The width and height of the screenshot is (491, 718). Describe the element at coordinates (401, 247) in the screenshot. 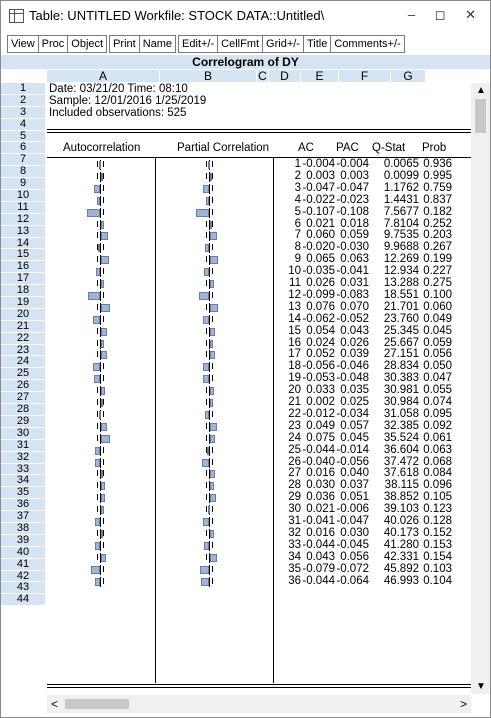

I see `qstat-value: 9.9688` at that location.